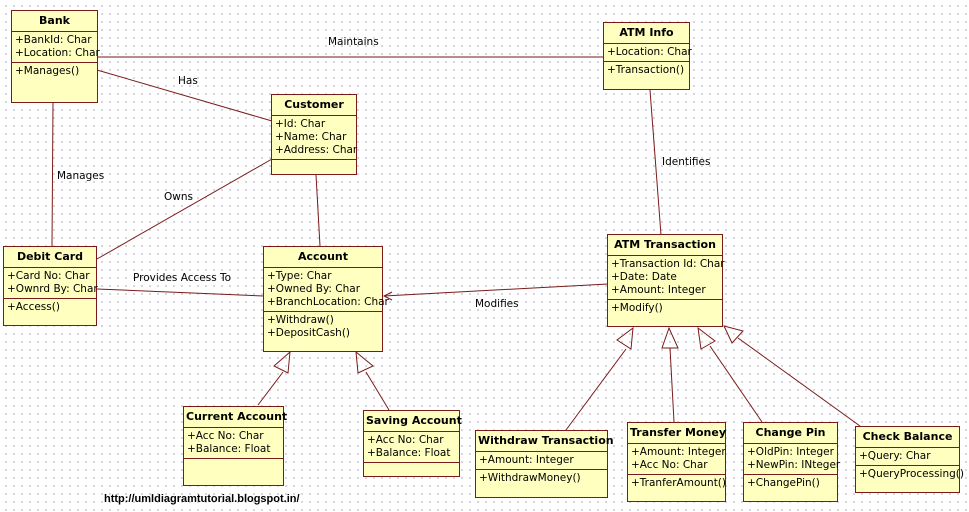 The width and height of the screenshot is (969, 512). Describe the element at coordinates (81, 176) in the screenshot. I see `manages-label: Manages` at that location.